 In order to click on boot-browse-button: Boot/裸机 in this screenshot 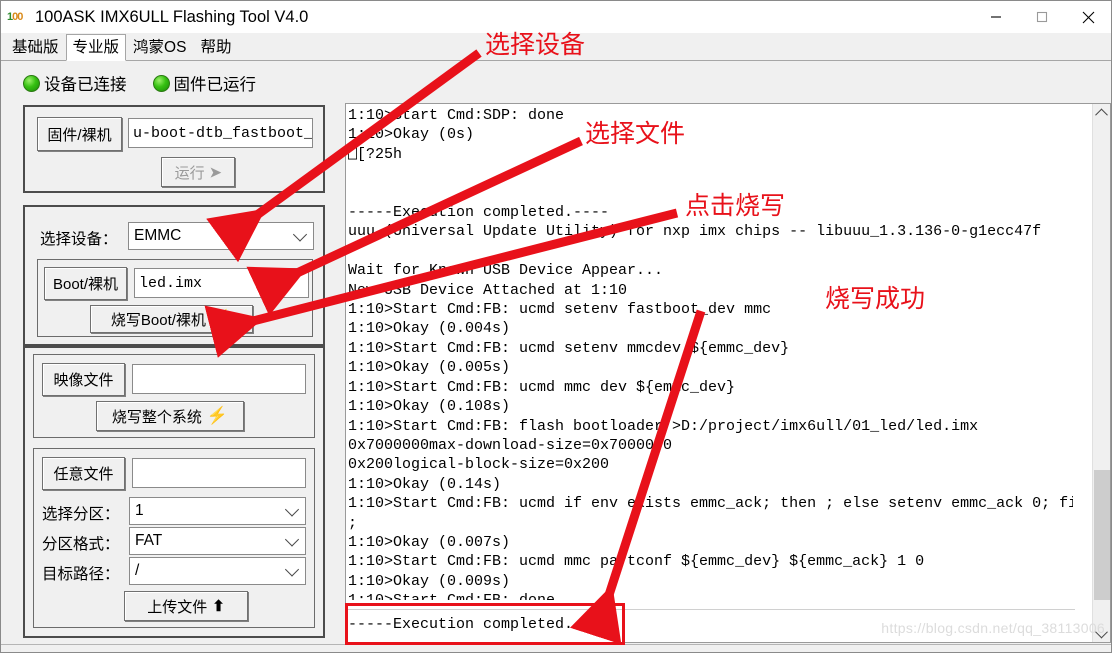, I will do `click(85, 283)`.